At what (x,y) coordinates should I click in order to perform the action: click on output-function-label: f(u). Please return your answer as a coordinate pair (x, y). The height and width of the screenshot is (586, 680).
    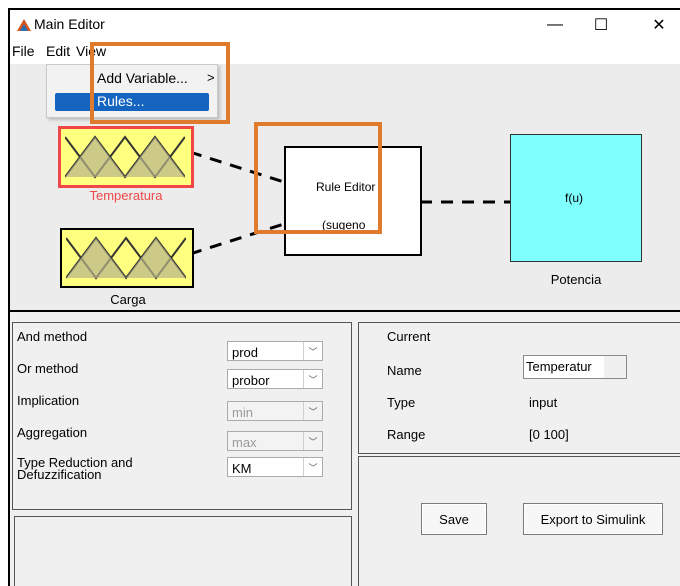
    Looking at the image, I should click on (574, 198).